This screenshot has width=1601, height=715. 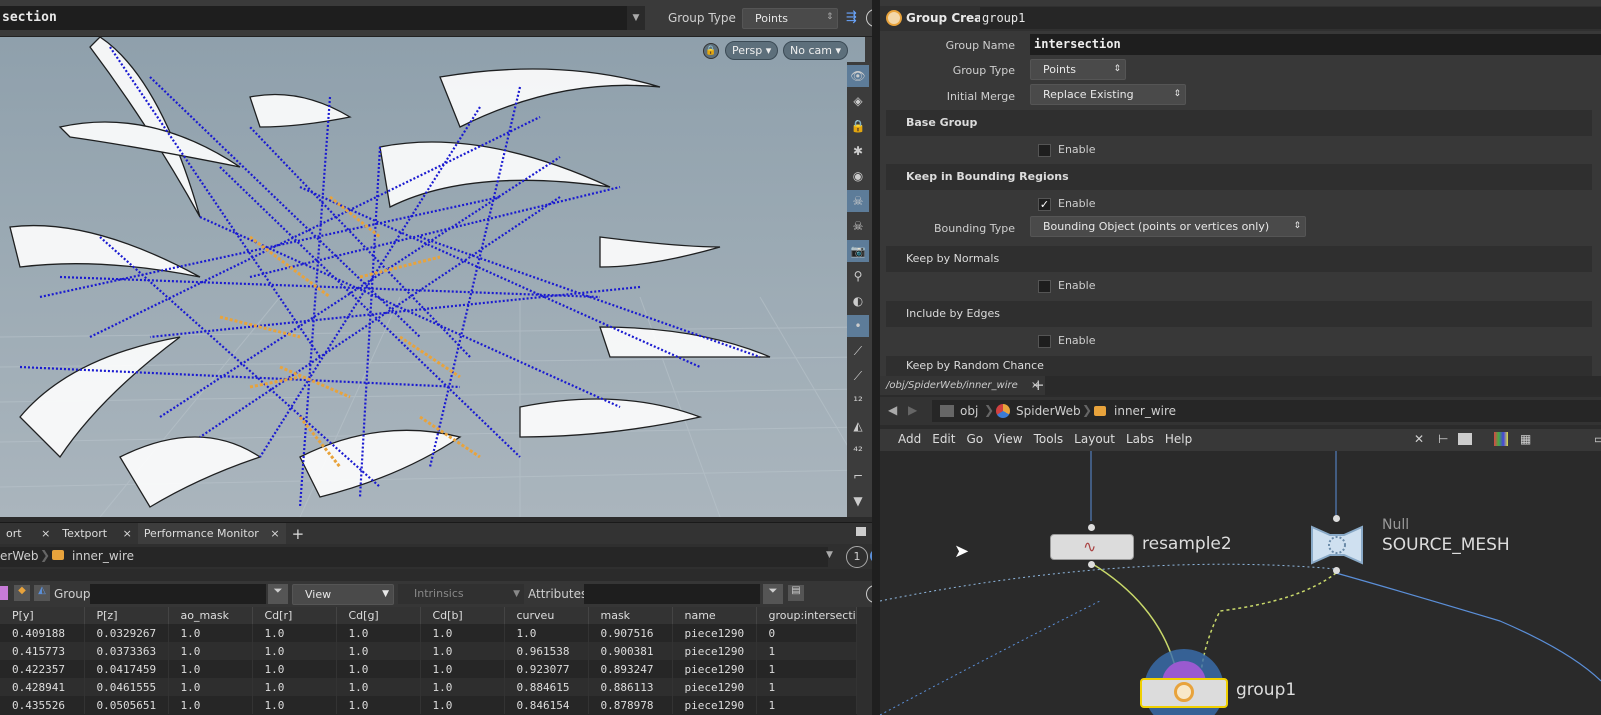 I want to click on menu-item-tools: Tools, so click(x=1049, y=439).